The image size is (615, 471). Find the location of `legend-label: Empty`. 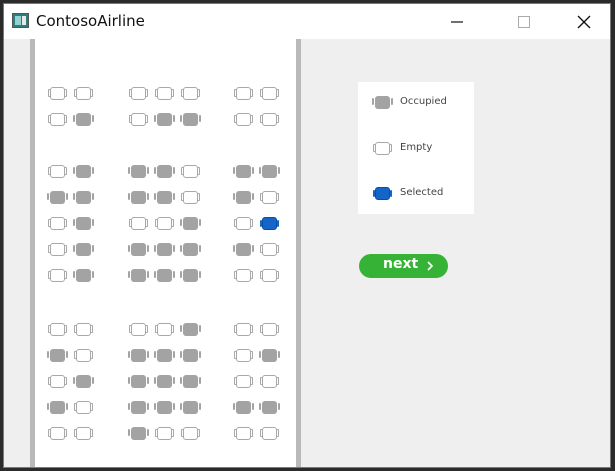

legend-label: Empty is located at coordinates (416, 147).